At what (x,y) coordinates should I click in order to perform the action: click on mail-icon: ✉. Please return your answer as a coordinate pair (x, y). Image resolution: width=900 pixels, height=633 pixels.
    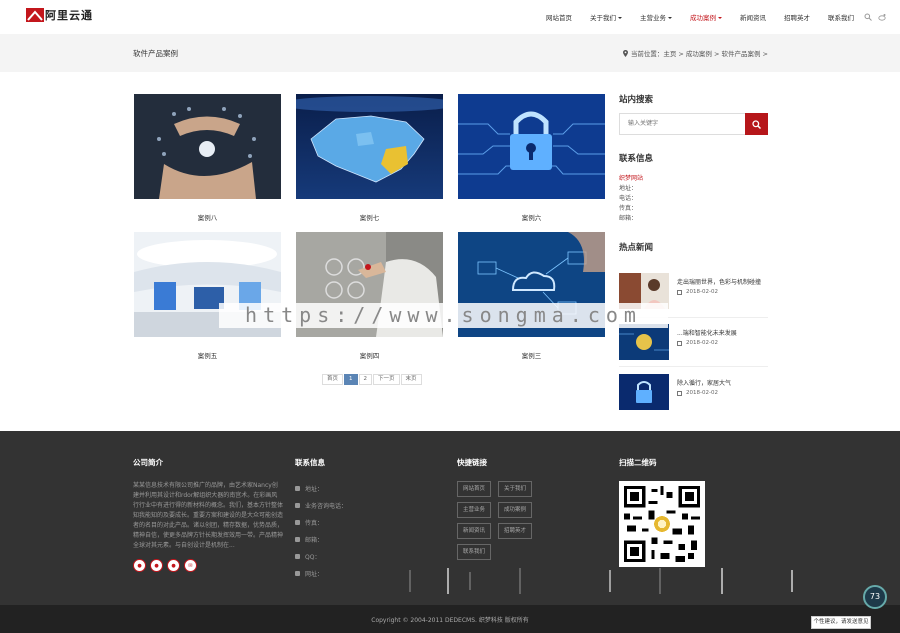
    Looking at the image, I should click on (190, 565).